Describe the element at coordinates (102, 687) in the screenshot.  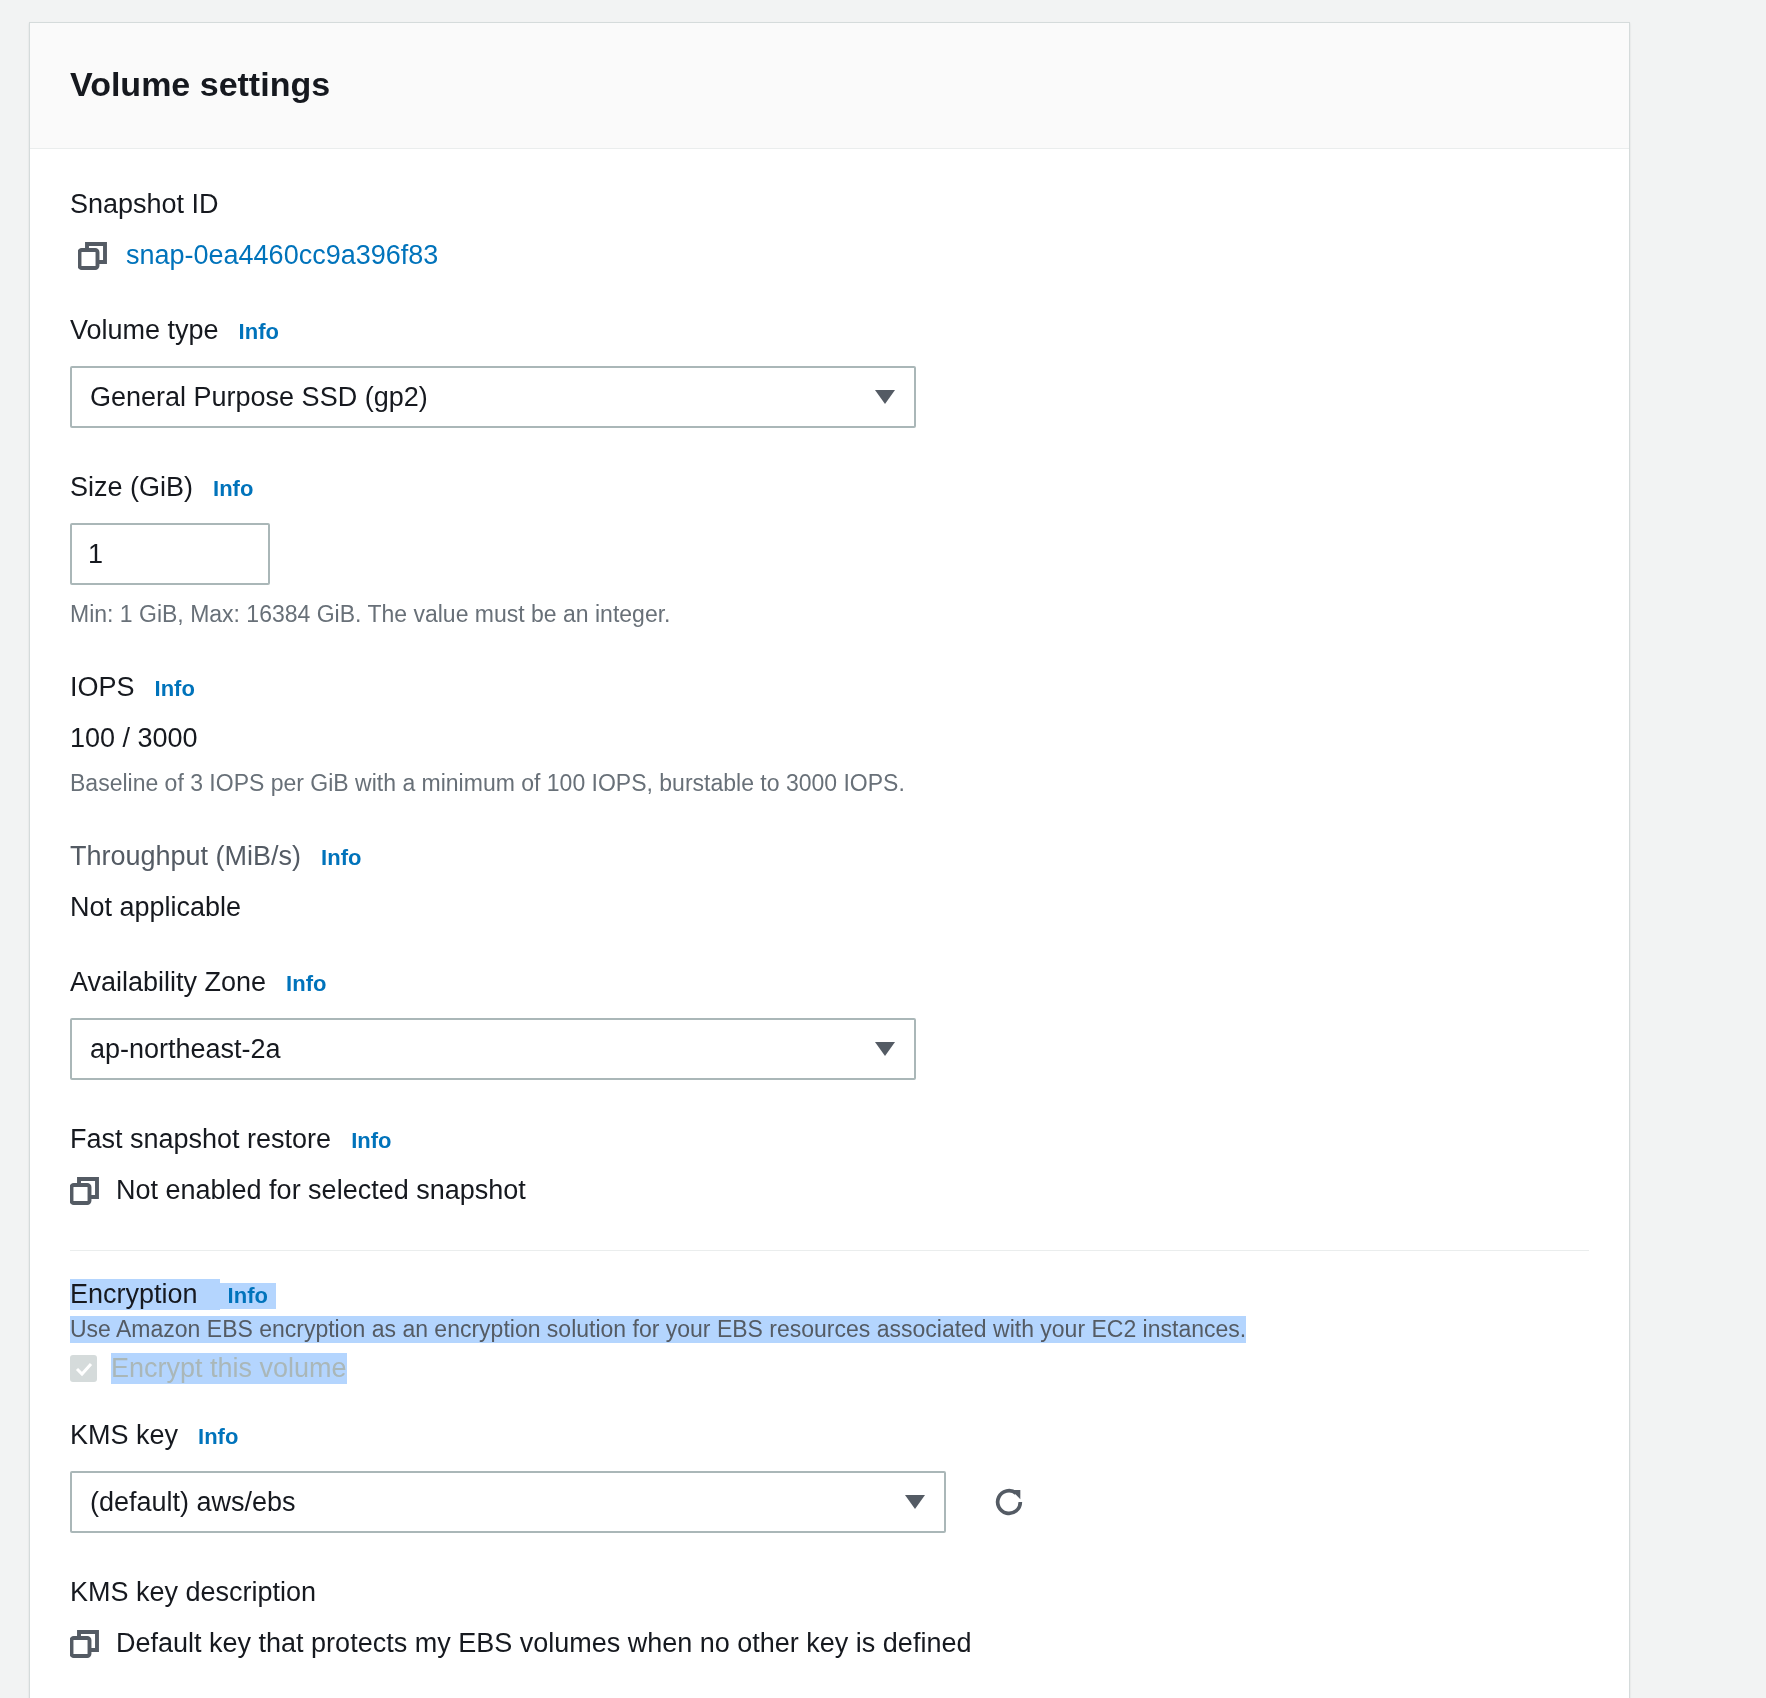
I see `field-label: IOPS` at that location.